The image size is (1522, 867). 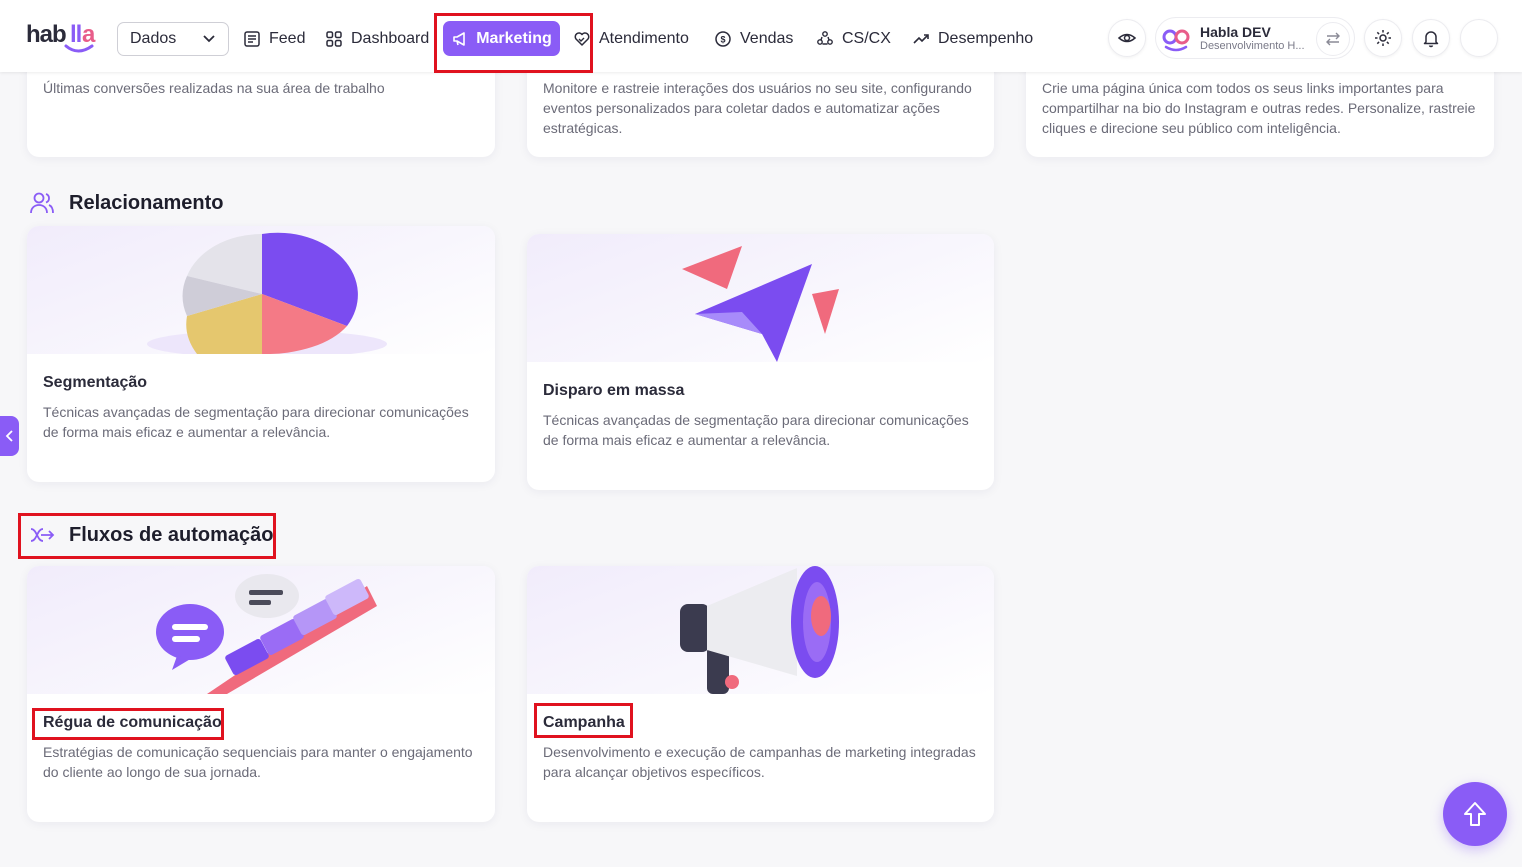 What do you see at coordinates (767, 38) in the screenshot?
I see `nav-vendas-label: Vendas` at bounding box center [767, 38].